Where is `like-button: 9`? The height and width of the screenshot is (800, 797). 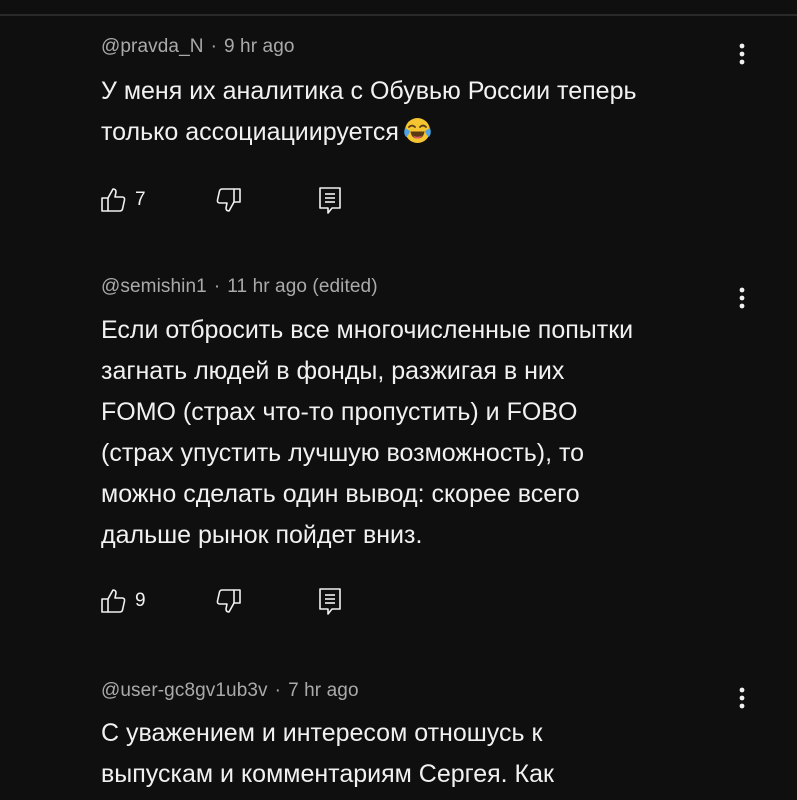
like-button: 9 is located at coordinates (122, 601).